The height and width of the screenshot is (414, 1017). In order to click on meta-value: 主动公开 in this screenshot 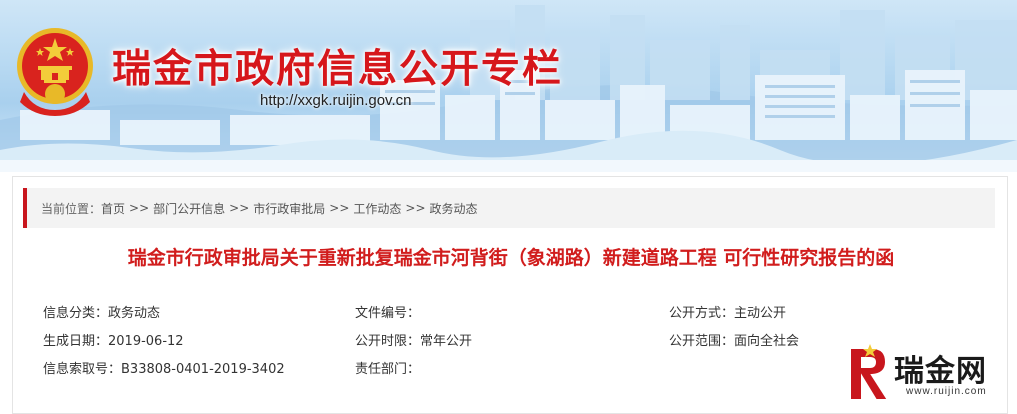, I will do `click(760, 313)`.